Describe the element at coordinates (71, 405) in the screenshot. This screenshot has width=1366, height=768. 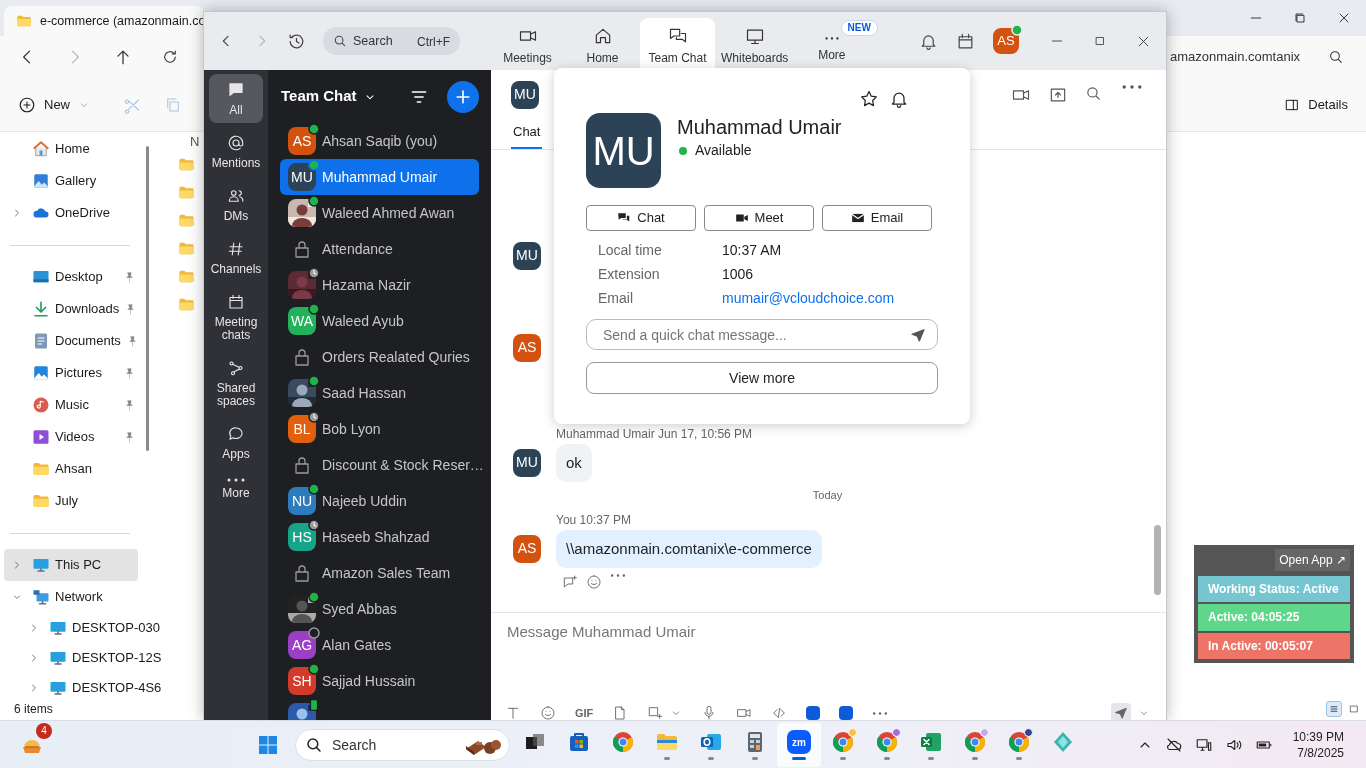
I see `nav-item: Music` at that location.